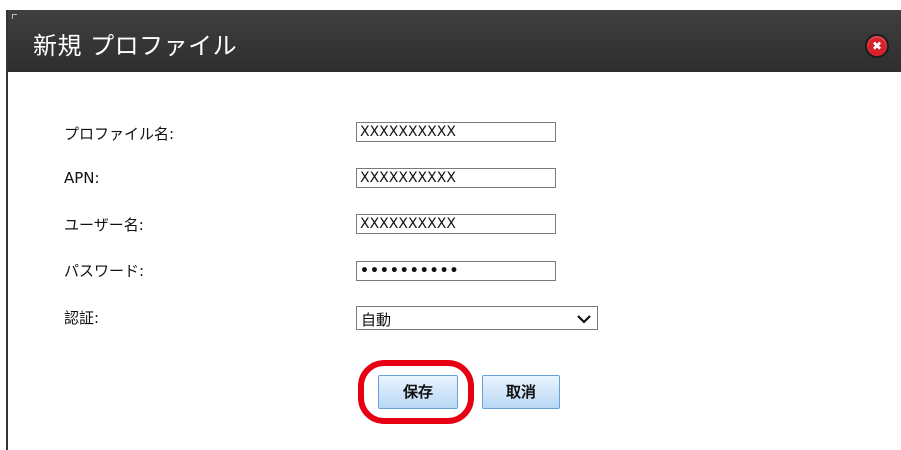  I want to click on auth-select: 自動, so click(477, 318).